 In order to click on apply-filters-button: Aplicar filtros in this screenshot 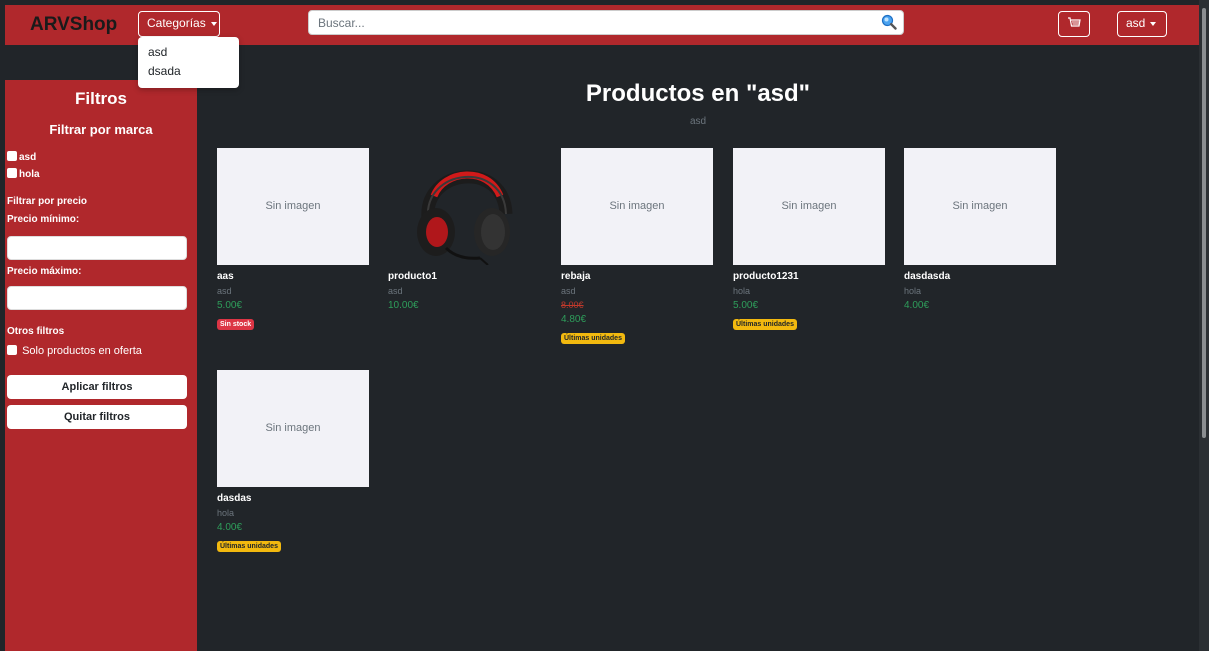, I will do `click(97, 387)`.